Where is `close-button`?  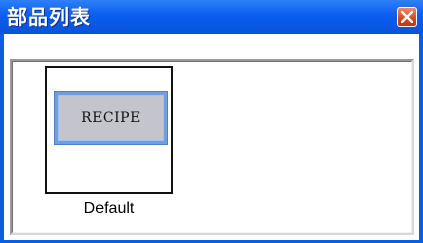
close-button is located at coordinates (407, 17).